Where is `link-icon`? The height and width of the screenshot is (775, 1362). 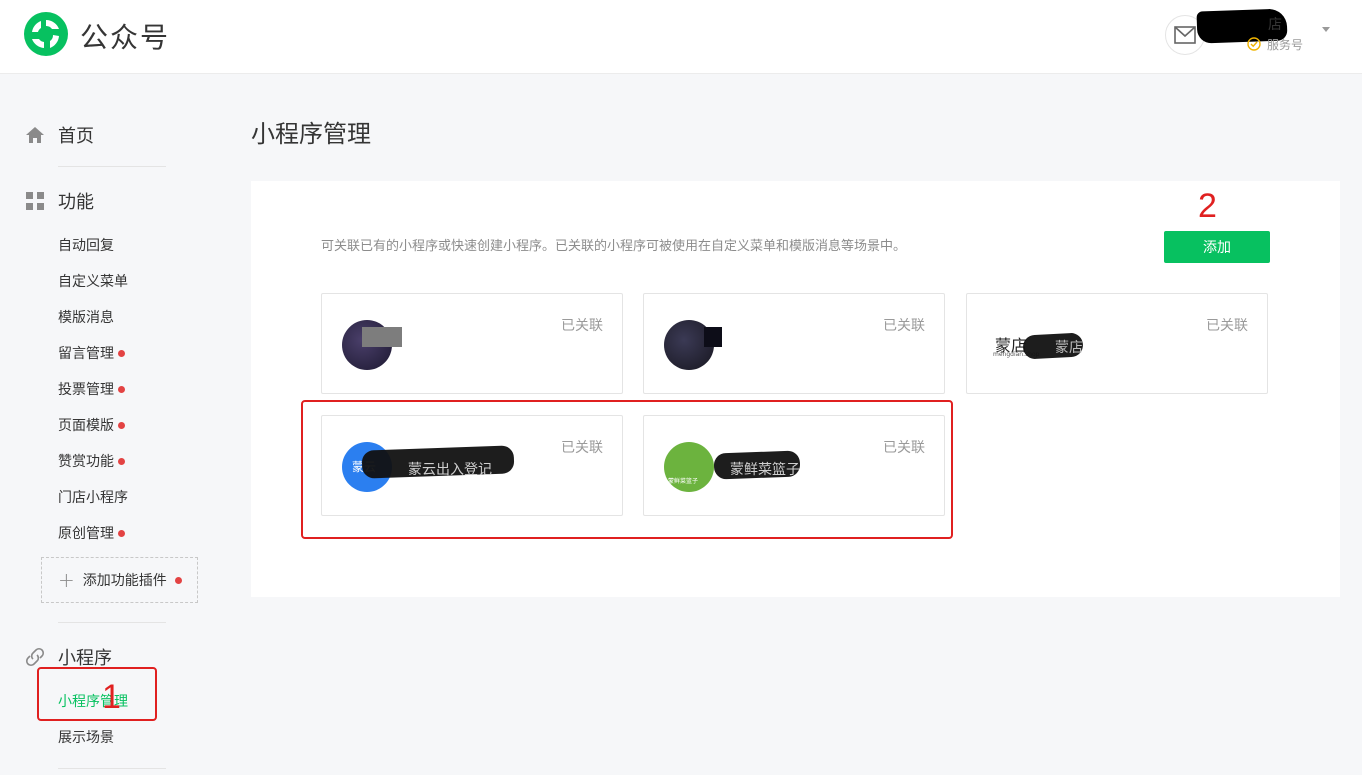 link-icon is located at coordinates (35, 657).